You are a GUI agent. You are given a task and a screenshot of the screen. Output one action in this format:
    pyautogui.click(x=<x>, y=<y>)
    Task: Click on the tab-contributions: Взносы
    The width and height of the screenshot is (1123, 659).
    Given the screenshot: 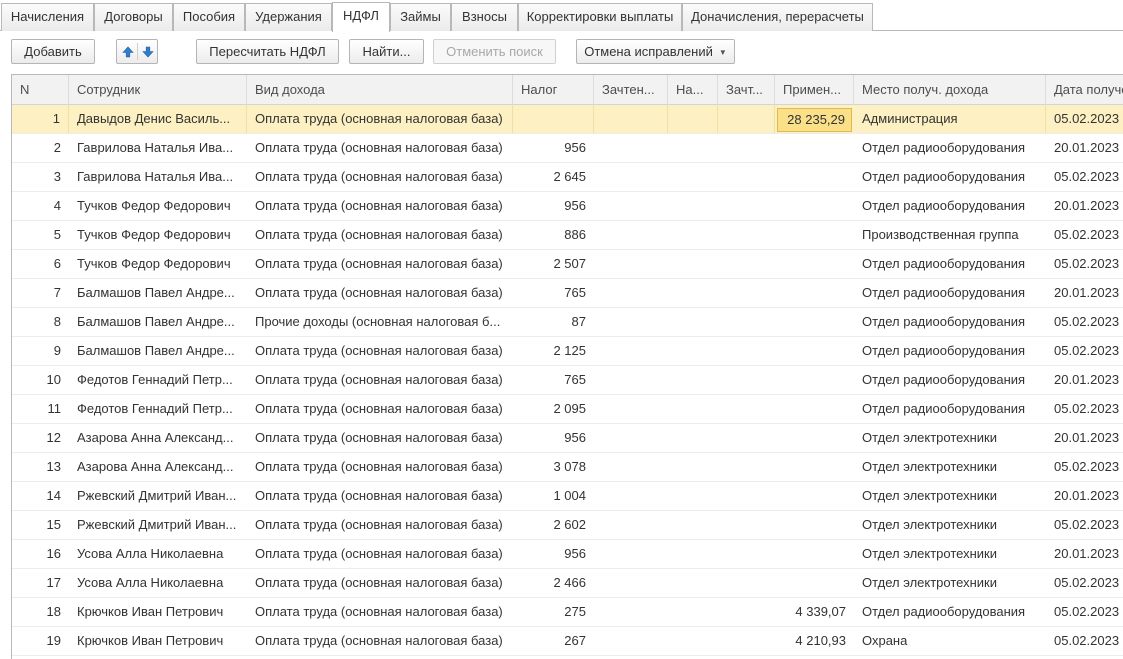 What is the action you would take?
    pyautogui.click(x=484, y=17)
    